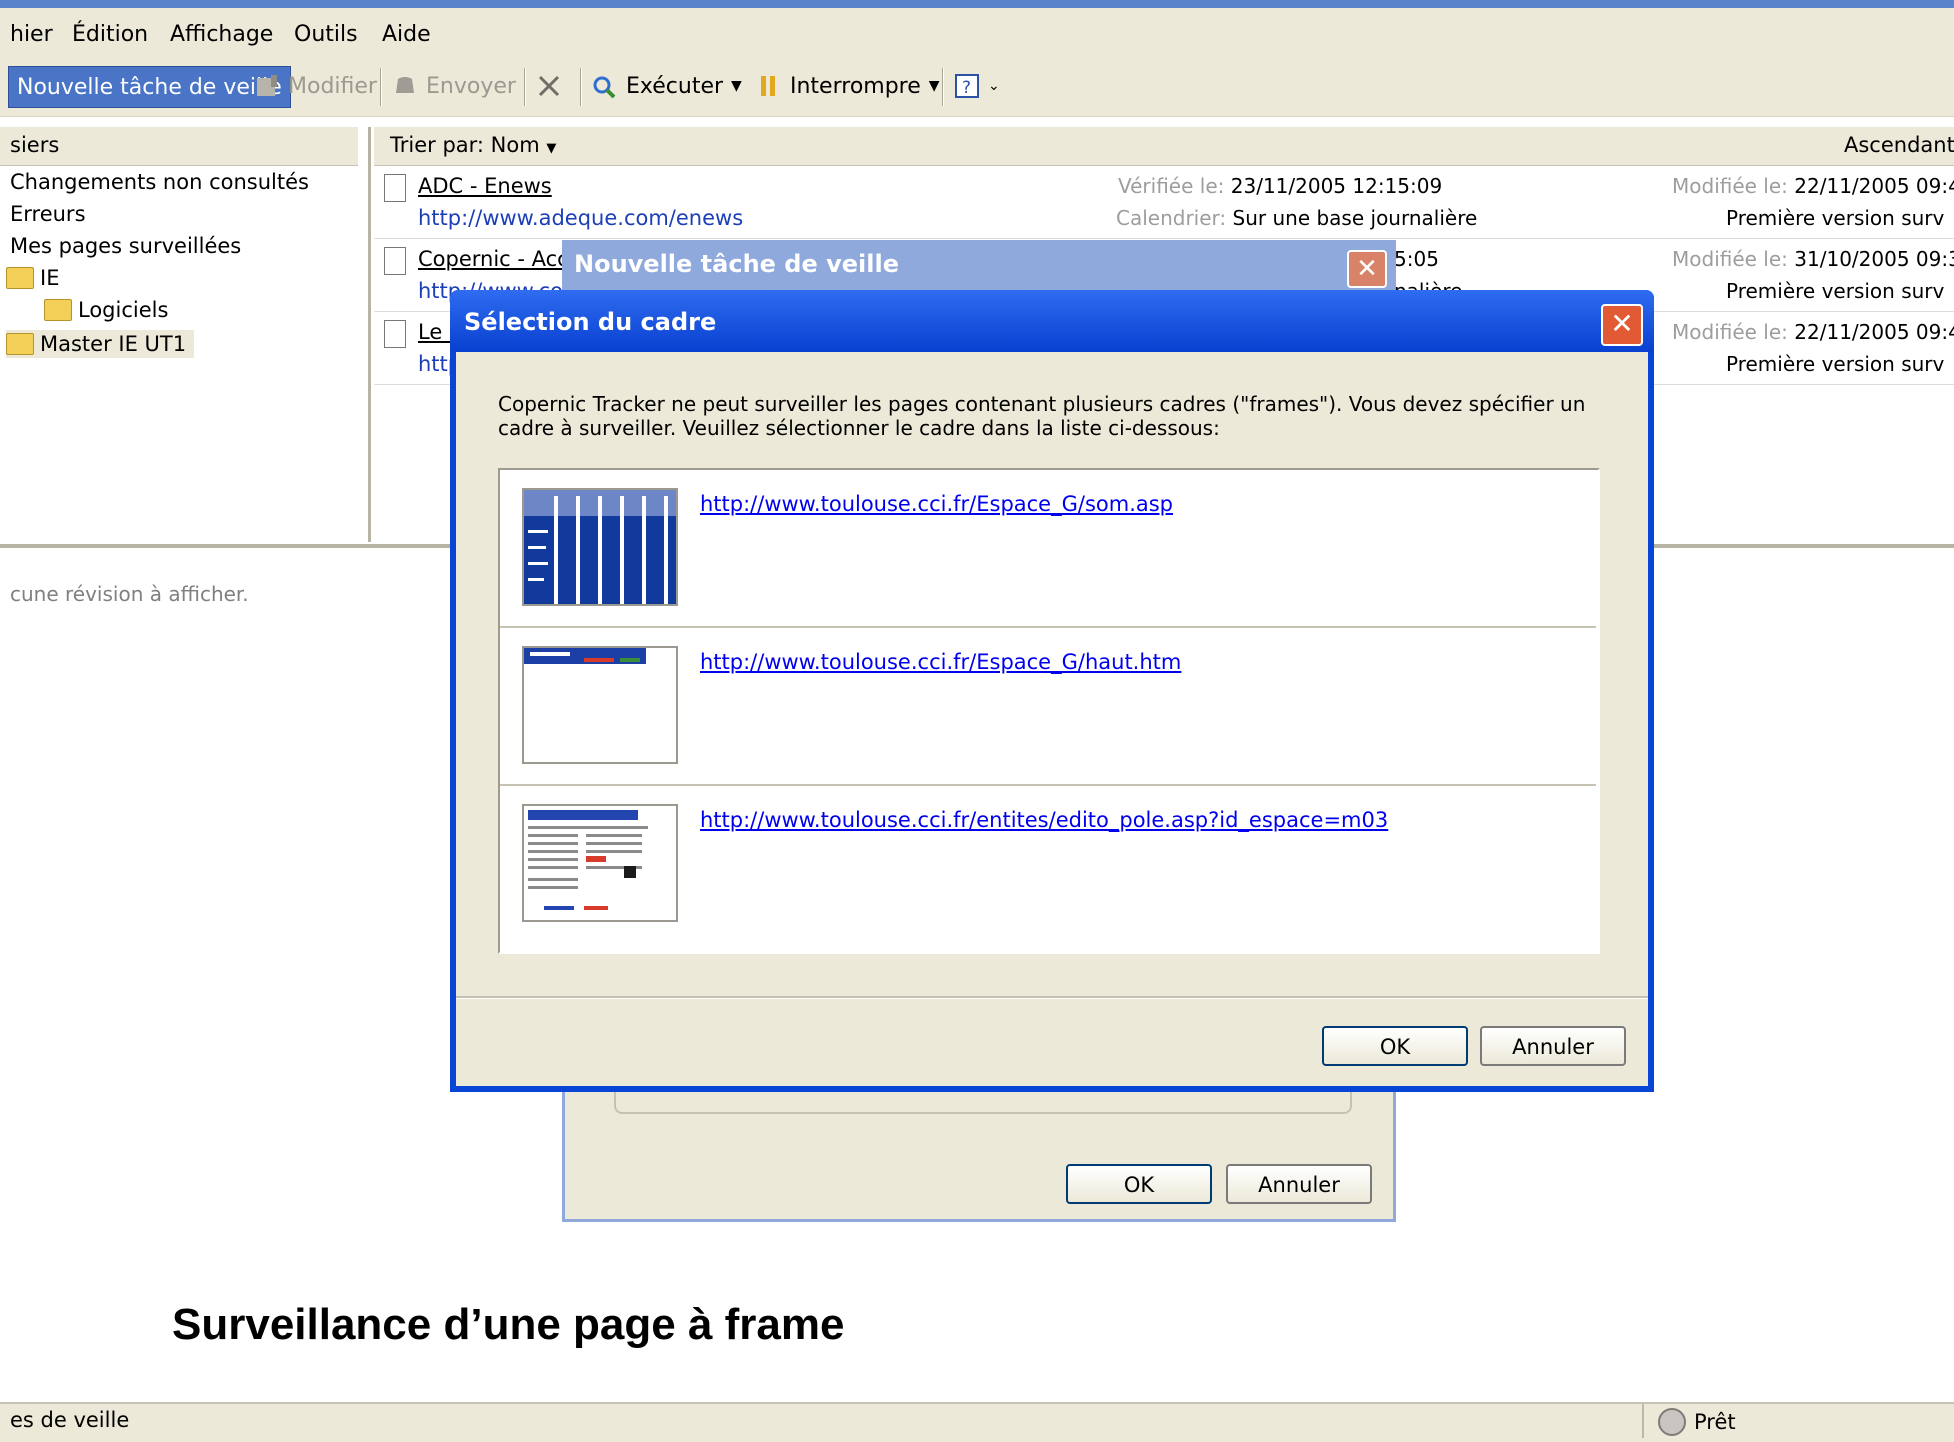  Describe the element at coordinates (977, 4) in the screenshot. I see `window-border` at that location.